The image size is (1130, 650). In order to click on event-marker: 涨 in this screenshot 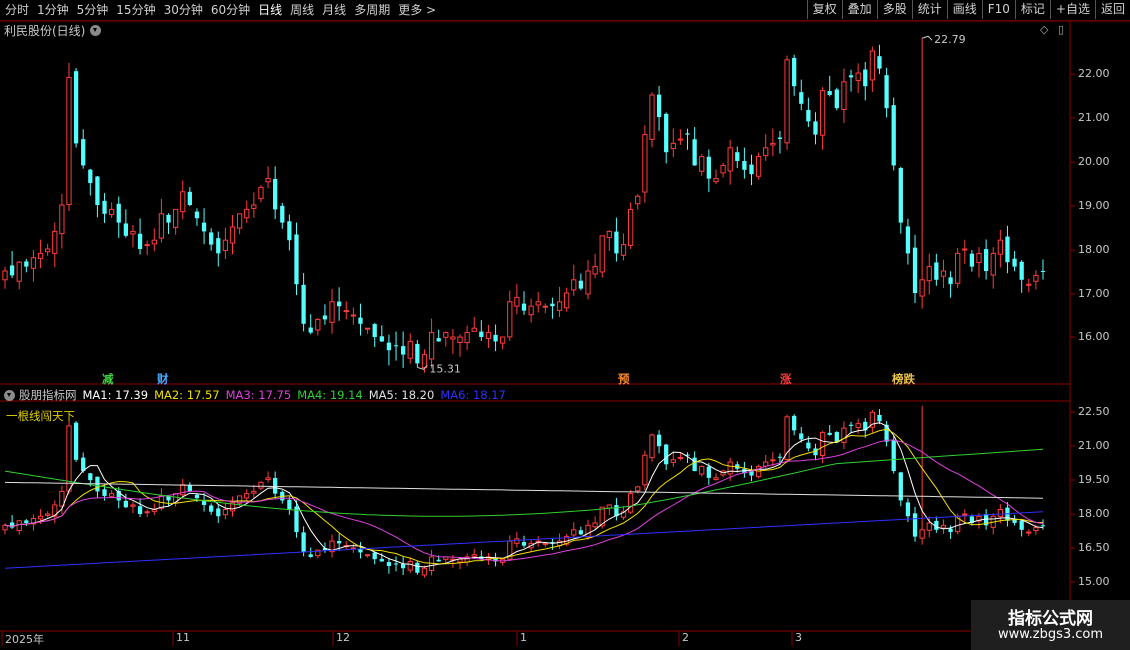, I will do `click(786, 379)`.